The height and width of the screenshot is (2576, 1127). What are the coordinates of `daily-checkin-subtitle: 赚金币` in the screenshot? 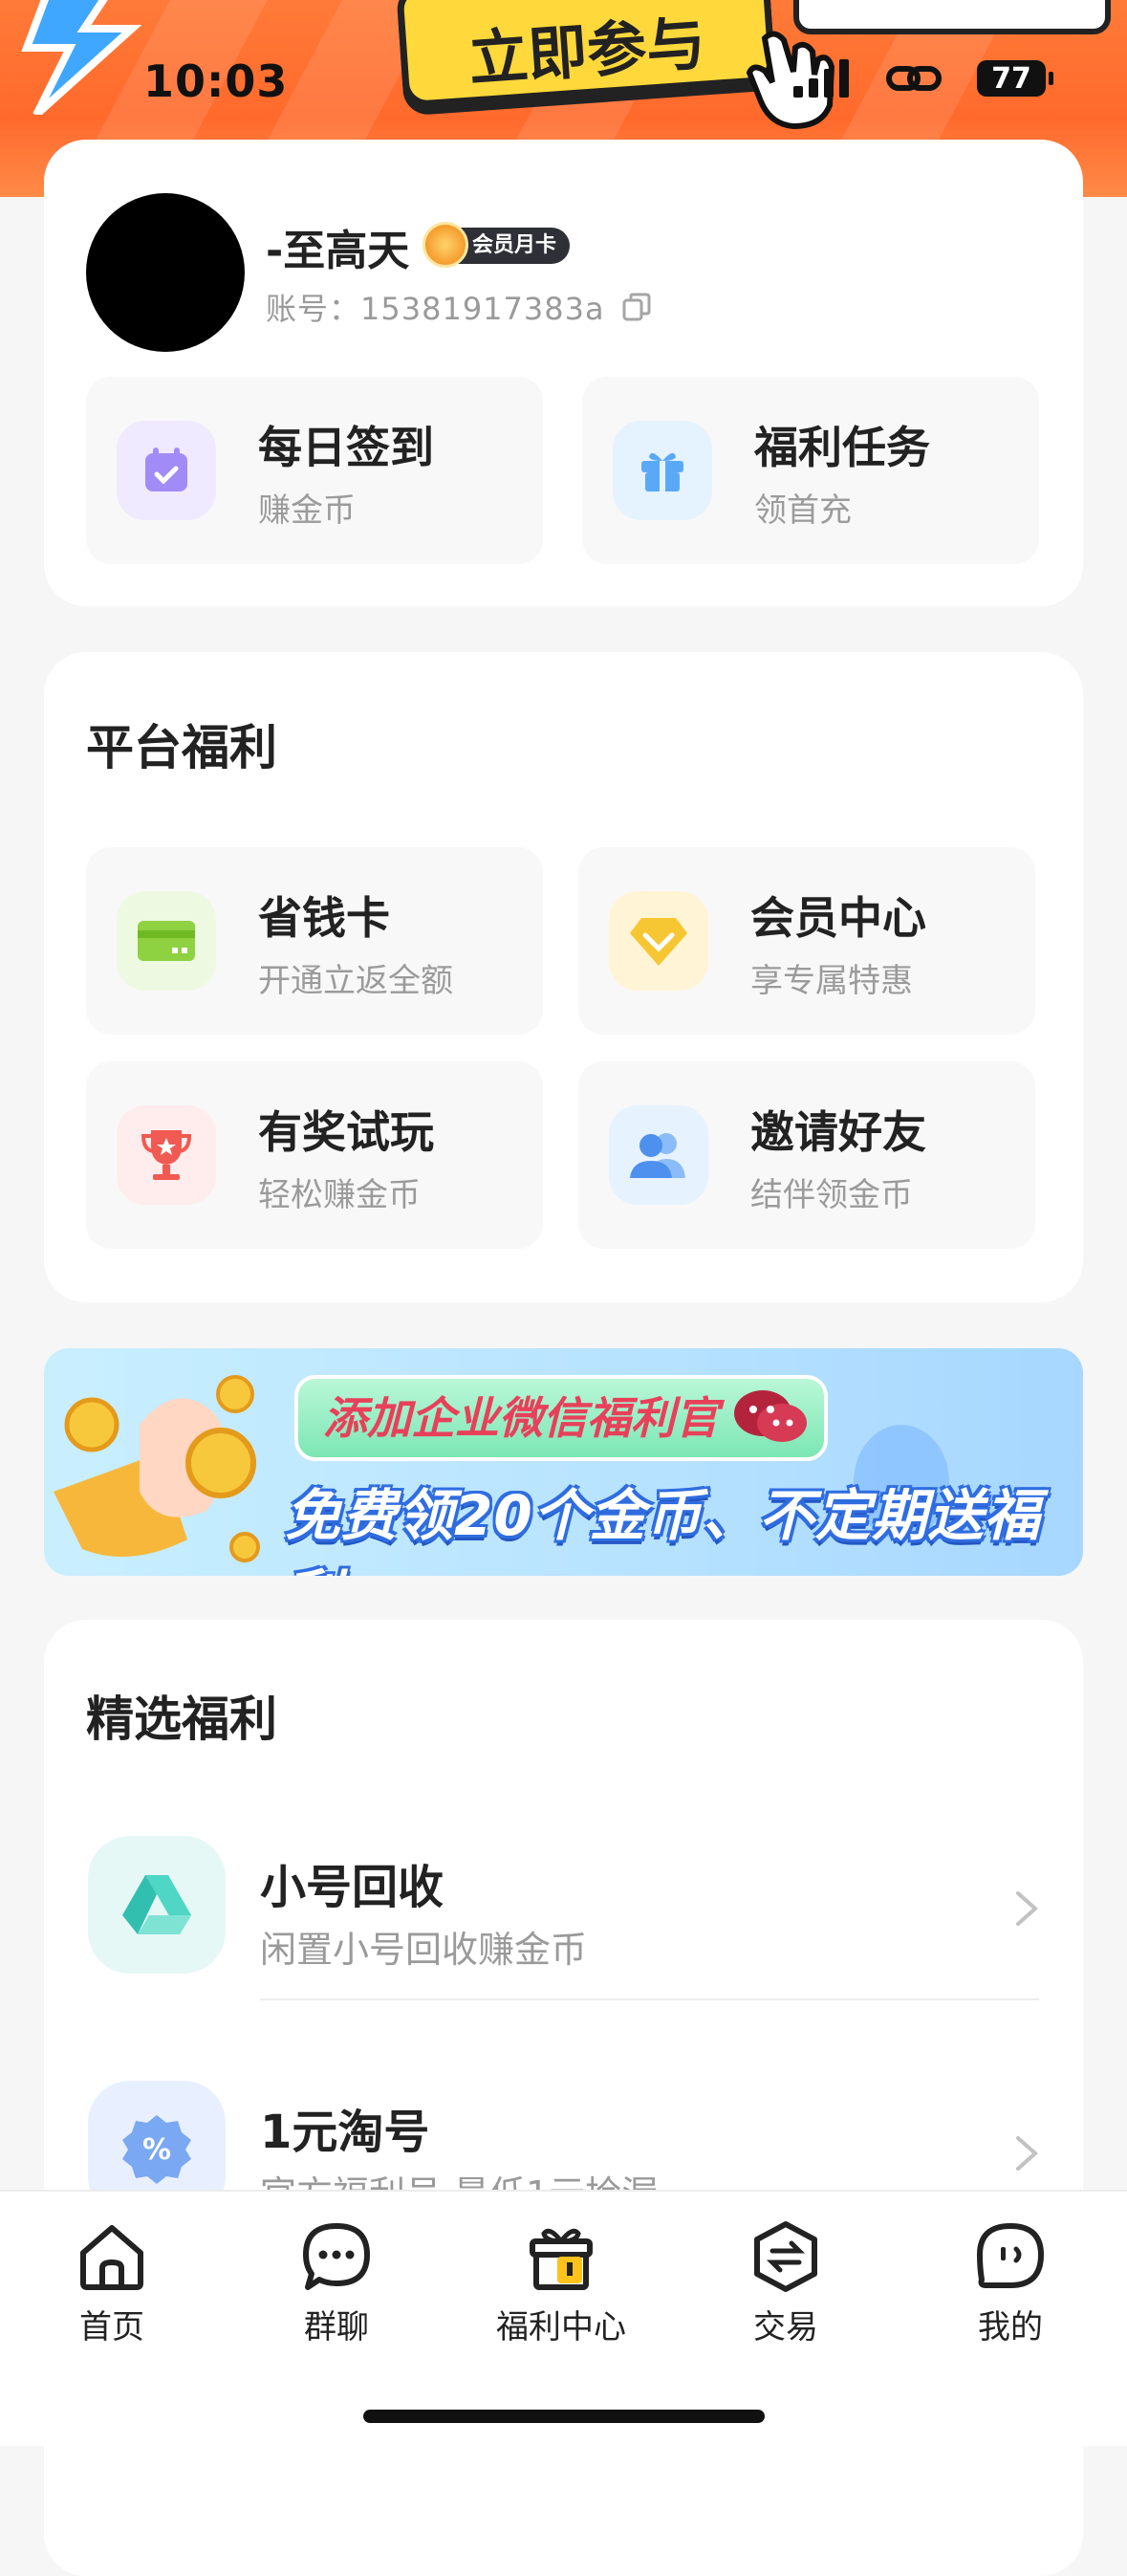 It's located at (307, 510).